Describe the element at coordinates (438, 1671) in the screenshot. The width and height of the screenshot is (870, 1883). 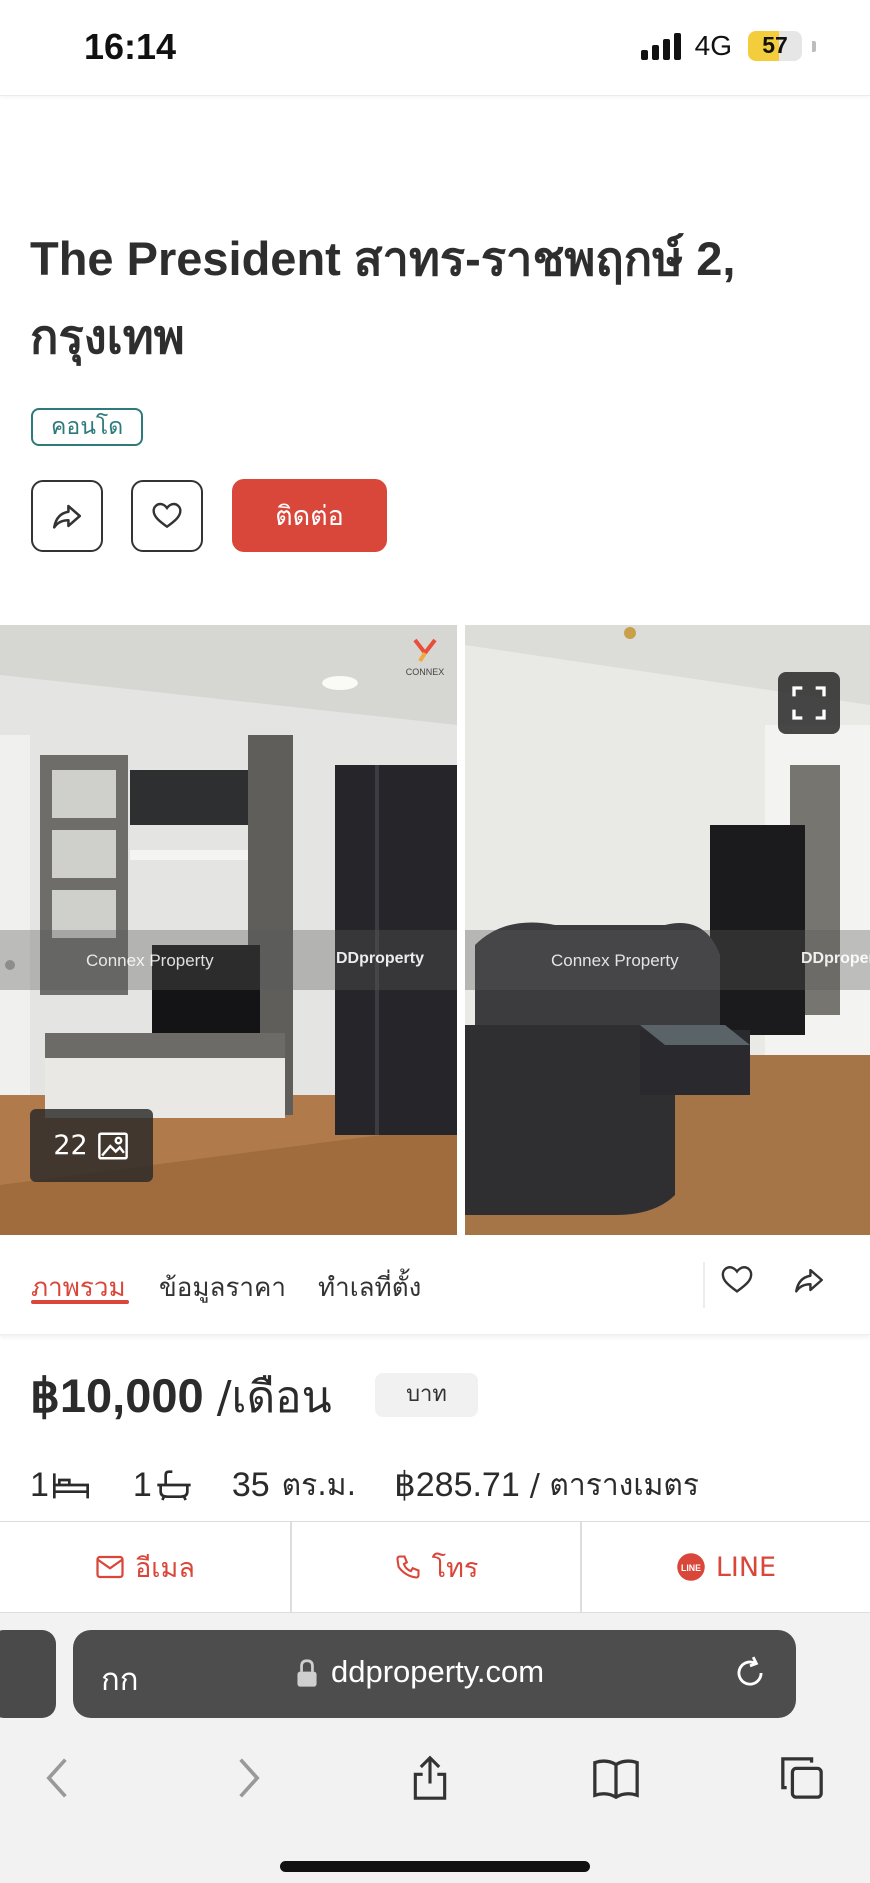
I see `url-text: ddproperty.com` at that location.